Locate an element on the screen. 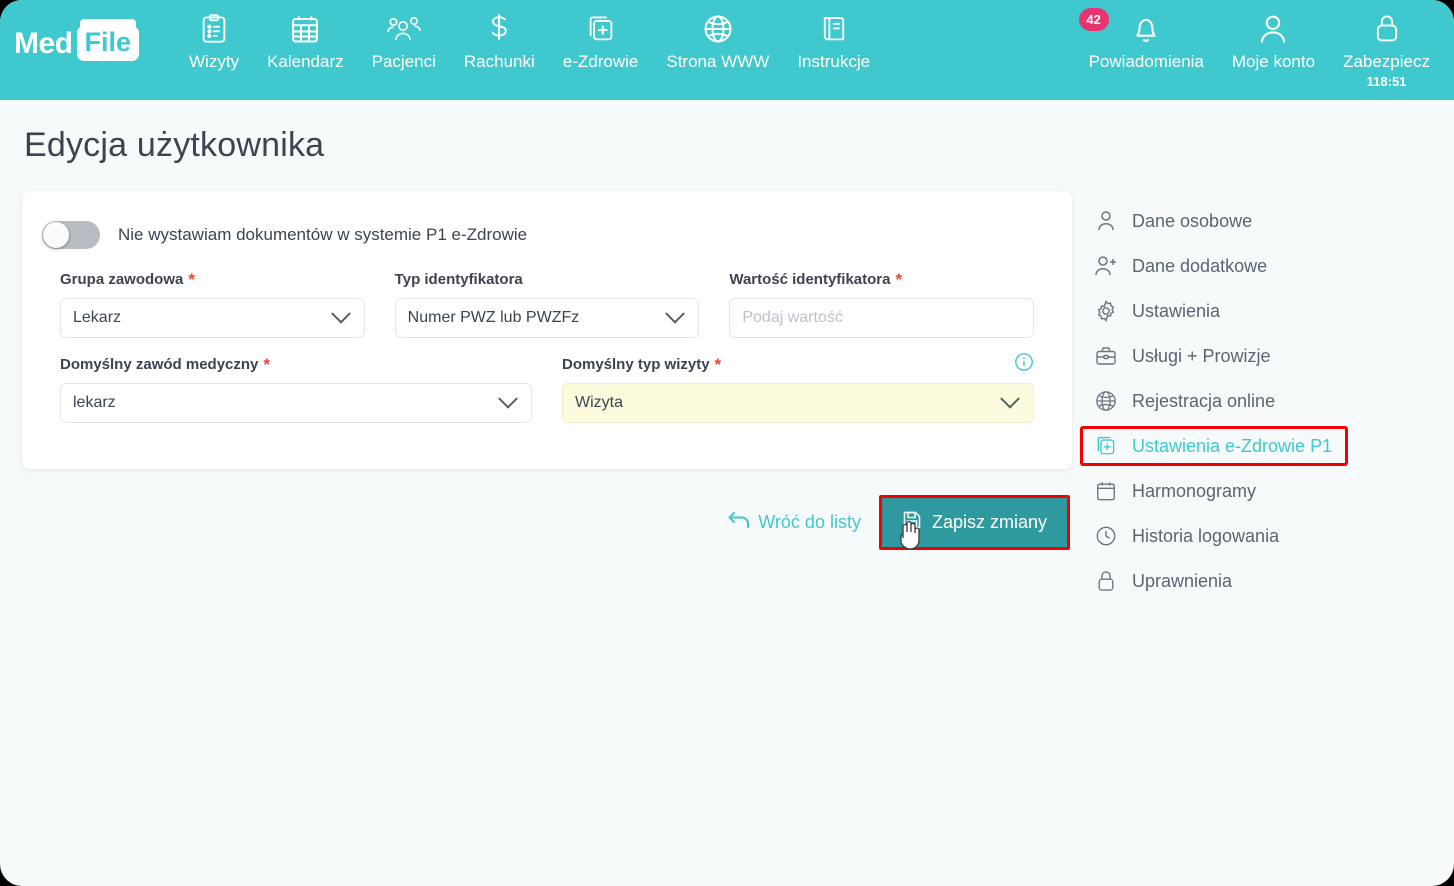  save-button-label: Zapisz zmiany is located at coordinates (989, 522).